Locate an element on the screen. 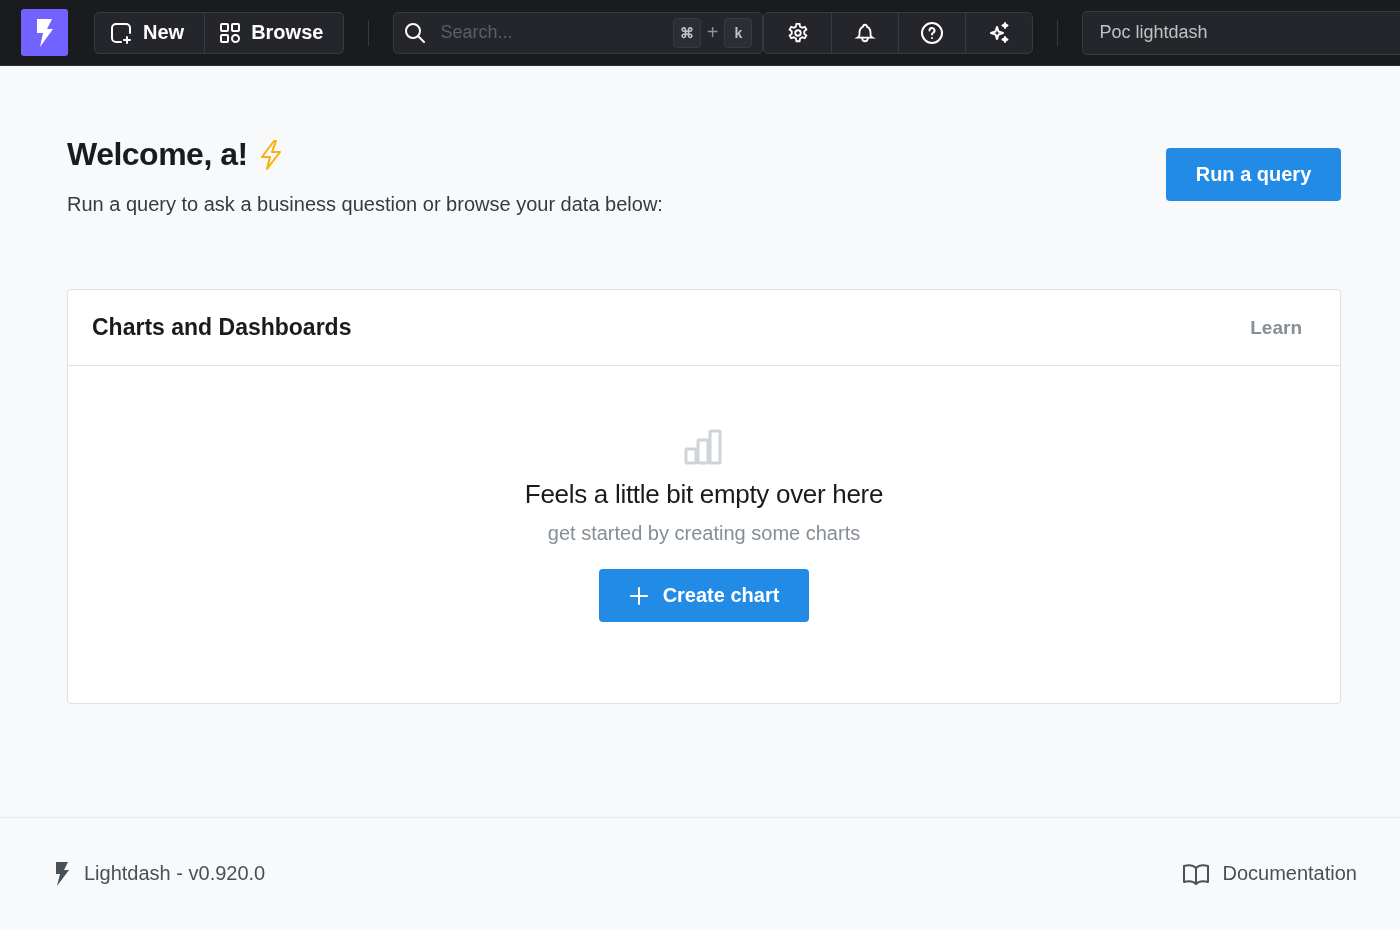  version-link: Lightdash - v0.920.0 is located at coordinates (159, 873).